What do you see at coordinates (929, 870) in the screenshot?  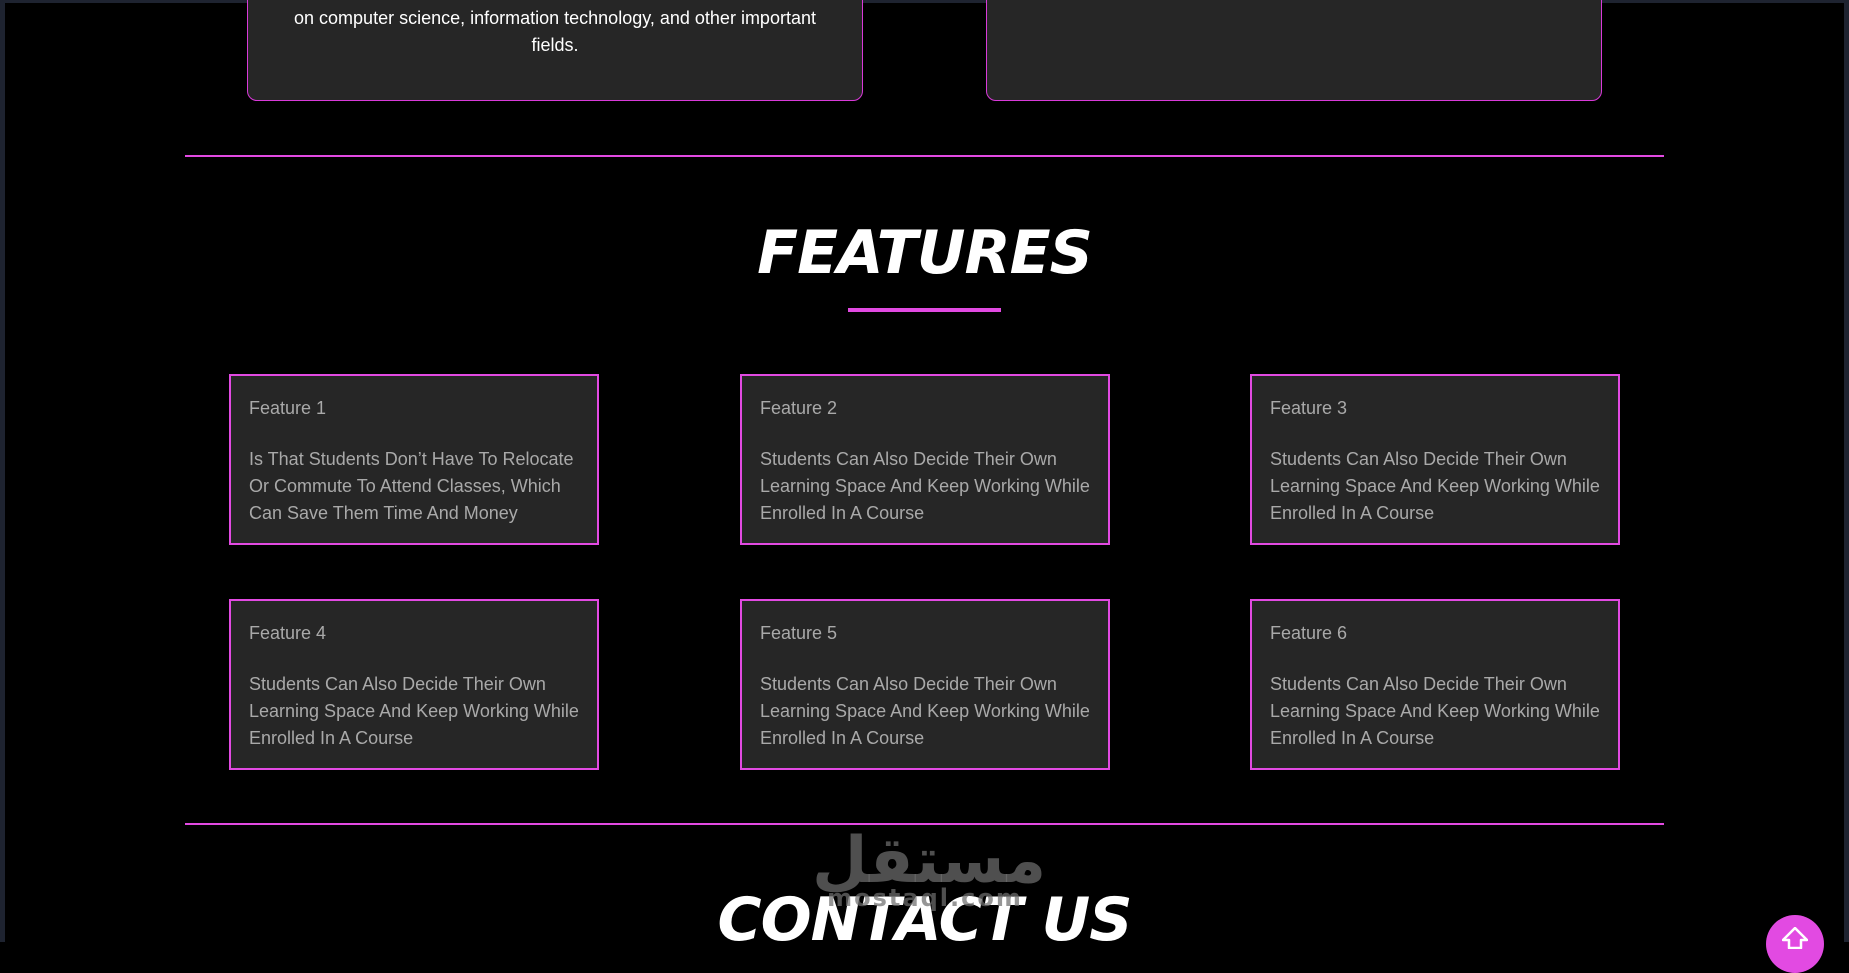 I see `mostaql-watermark: مستقل mostaql.com` at bounding box center [929, 870].